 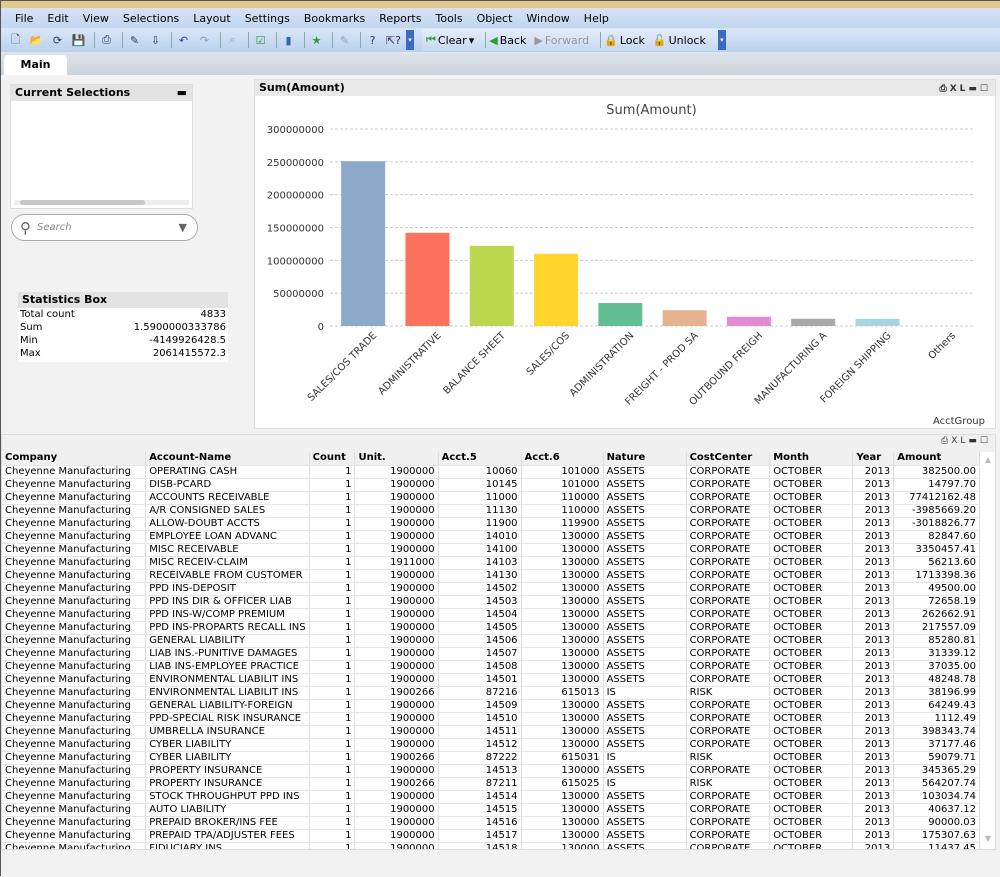 I want to click on menu-layout: Layout, so click(x=211, y=18).